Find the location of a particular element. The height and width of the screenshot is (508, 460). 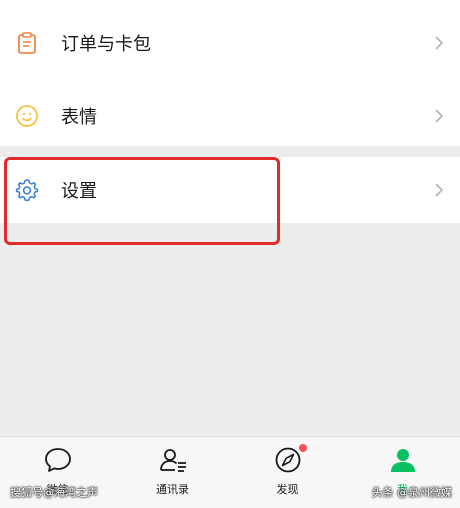

contacts-icon is located at coordinates (172, 460).